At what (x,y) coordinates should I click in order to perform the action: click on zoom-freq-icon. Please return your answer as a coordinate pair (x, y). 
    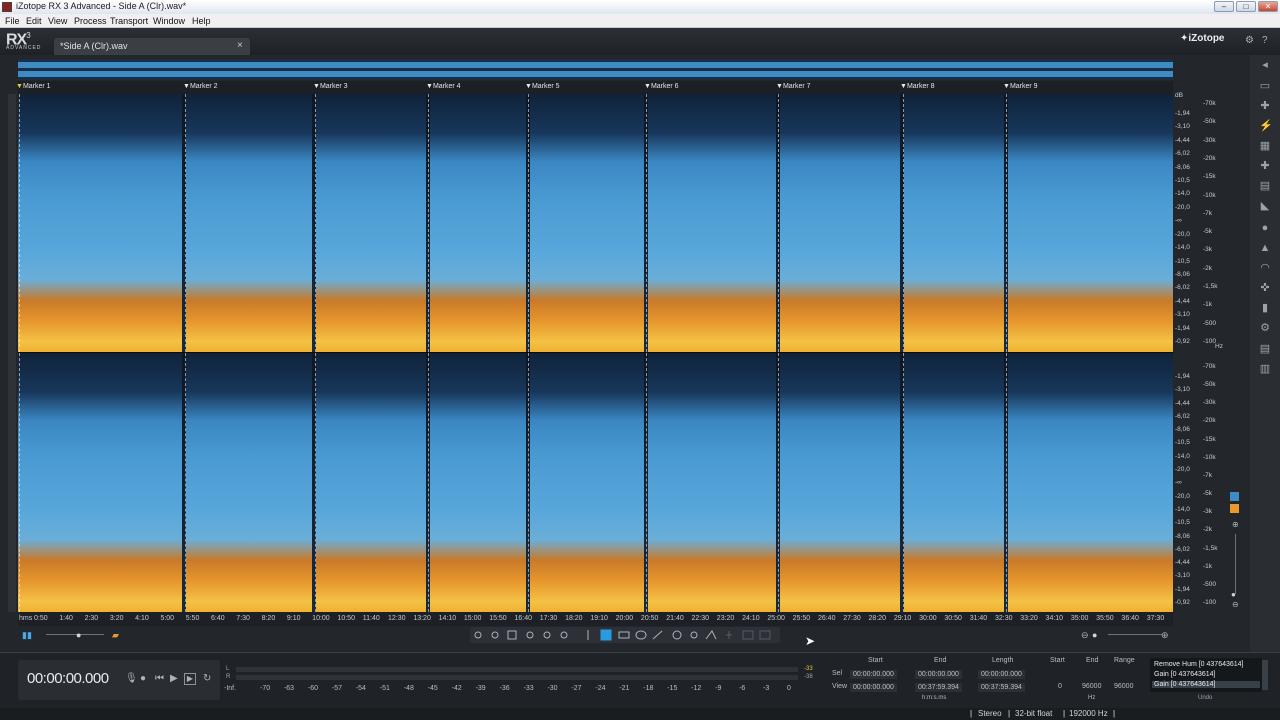
    Looking at the image, I should click on (564, 635).